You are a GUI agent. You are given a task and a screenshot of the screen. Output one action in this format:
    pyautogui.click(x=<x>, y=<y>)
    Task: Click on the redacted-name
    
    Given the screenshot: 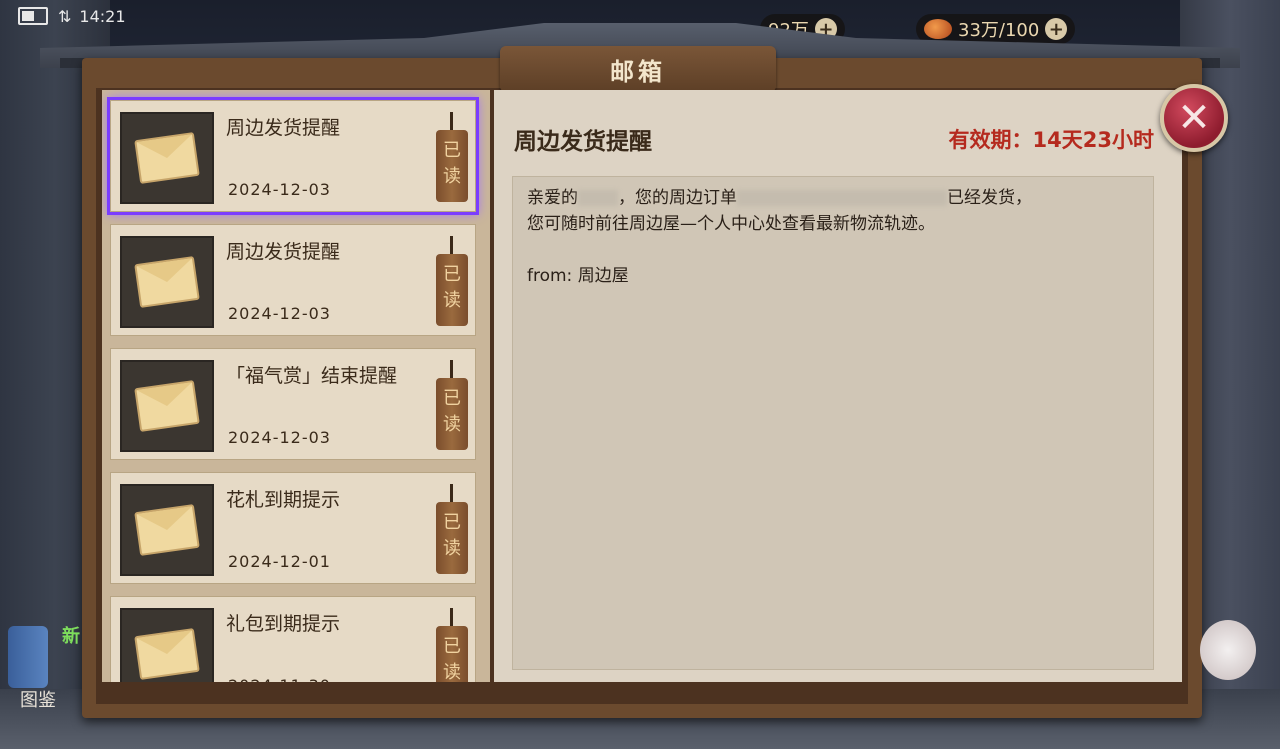 What is the action you would take?
    pyautogui.click(x=598, y=198)
    